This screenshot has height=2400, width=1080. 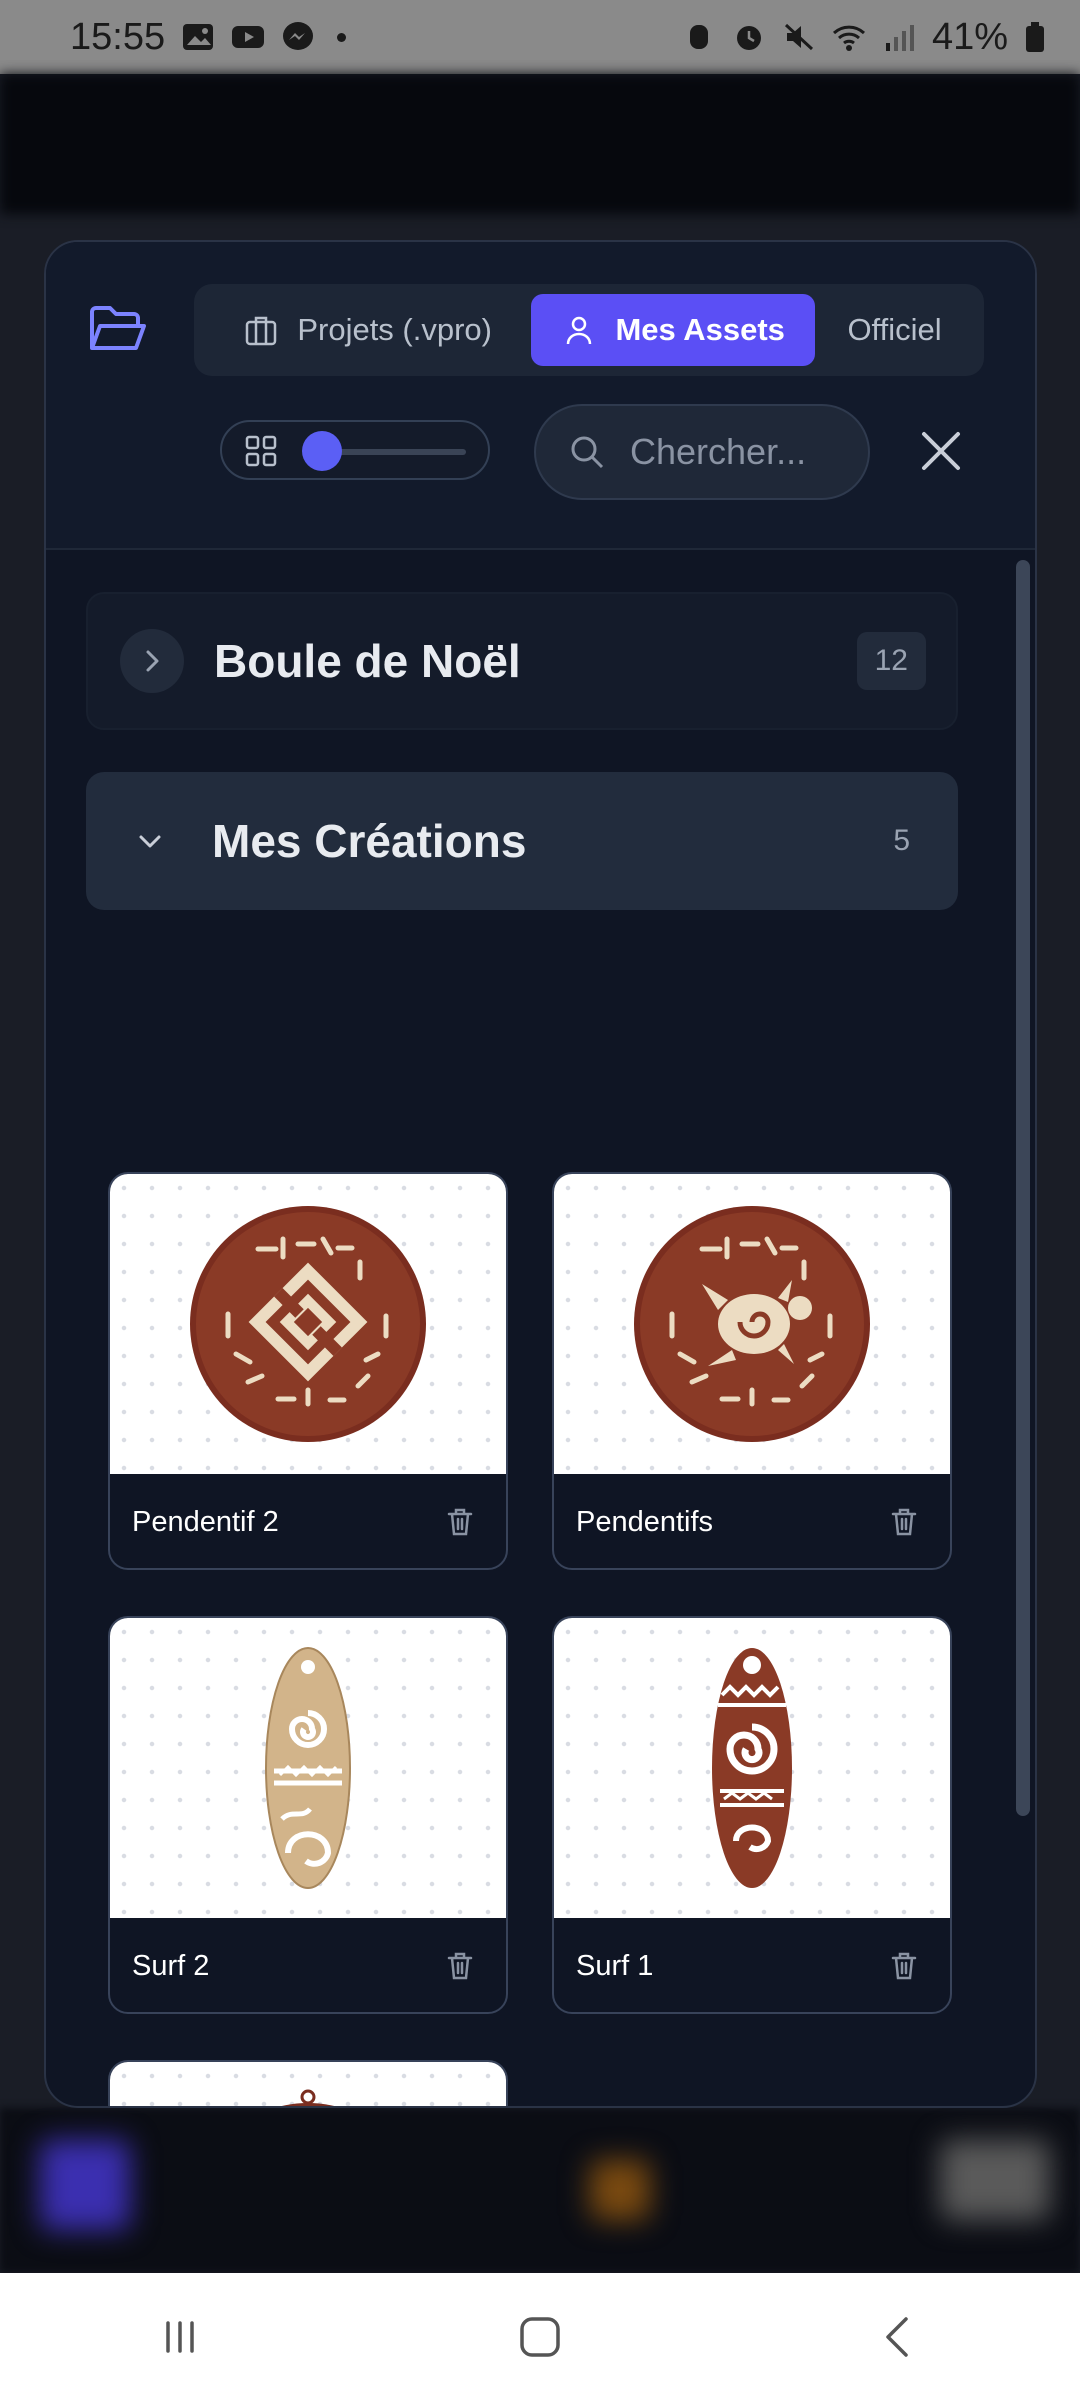 I want to click on asset-card: Pendentif 2, so click(x=308, y=1371).